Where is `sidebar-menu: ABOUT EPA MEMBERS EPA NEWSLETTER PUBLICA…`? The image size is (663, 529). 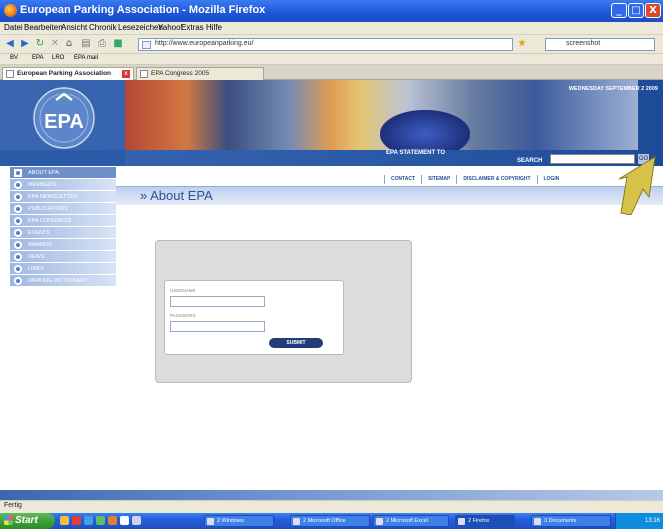 sidebar-menu: ABOUT EPA MEMBERS EPA NEWSLETTER PUBLICA… is located at coordinates (63, 227).